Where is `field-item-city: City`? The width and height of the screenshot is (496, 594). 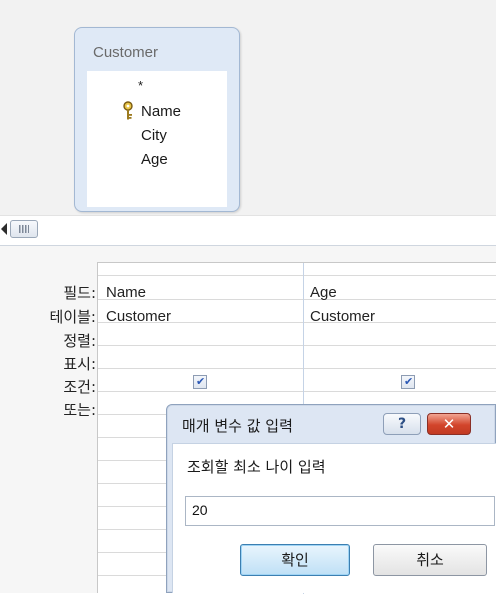 field-item-city: City is located at coordinates (154, 136).